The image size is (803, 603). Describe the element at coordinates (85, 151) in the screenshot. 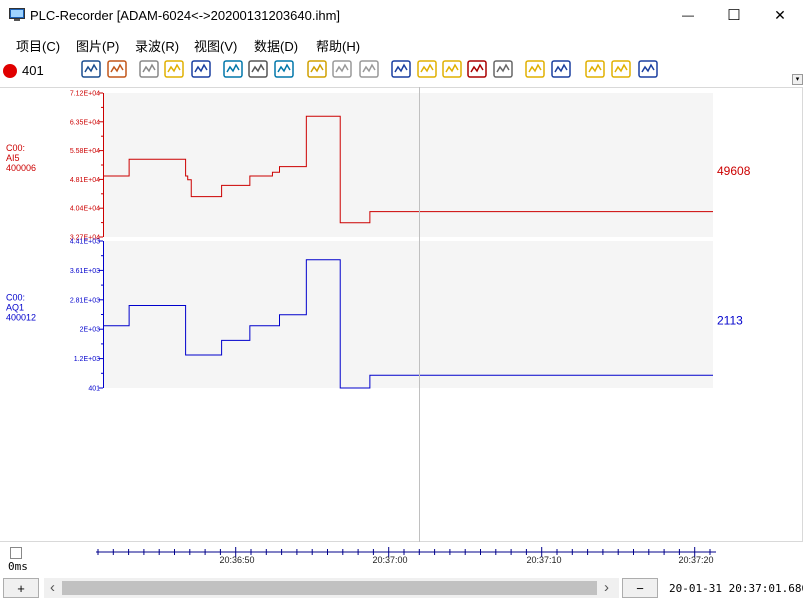

I see `y-tick-label: 5.58E+04` at that location.